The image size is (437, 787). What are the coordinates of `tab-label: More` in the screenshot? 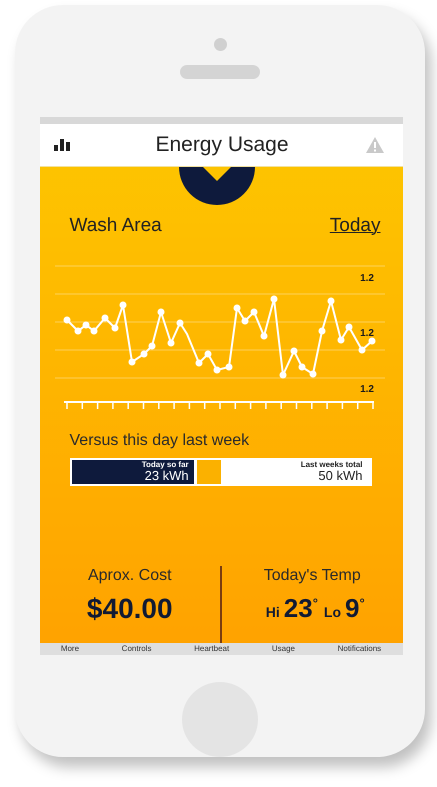 It's located at (70, 649).